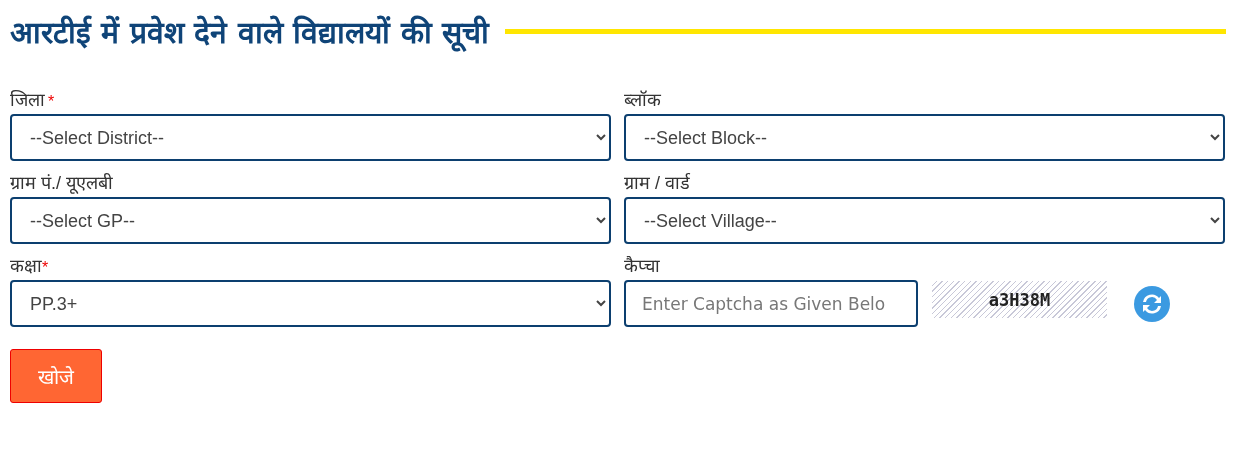  What do you see at coordinates (310, 303) in the screenshot?
I see `dropdown-field: PP.3+` at bounding box center [310, 303].